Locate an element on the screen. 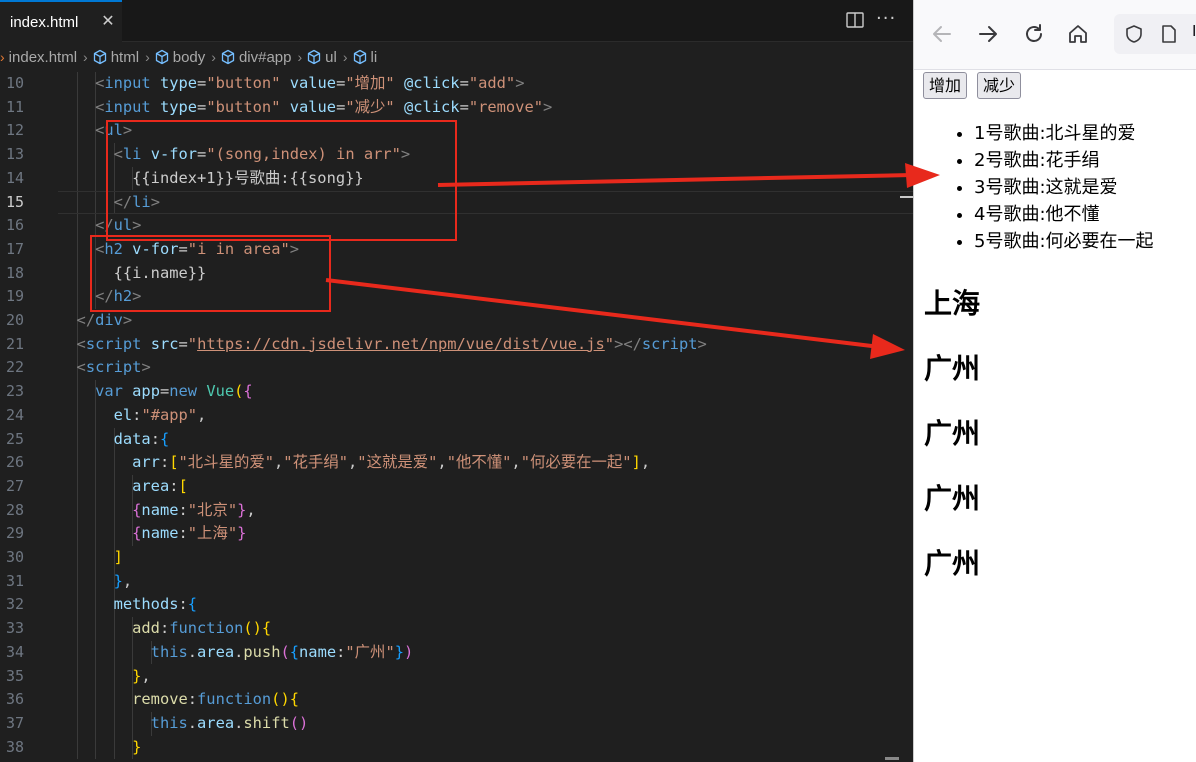  line-number: 11 is located at coordinates (14, 106).